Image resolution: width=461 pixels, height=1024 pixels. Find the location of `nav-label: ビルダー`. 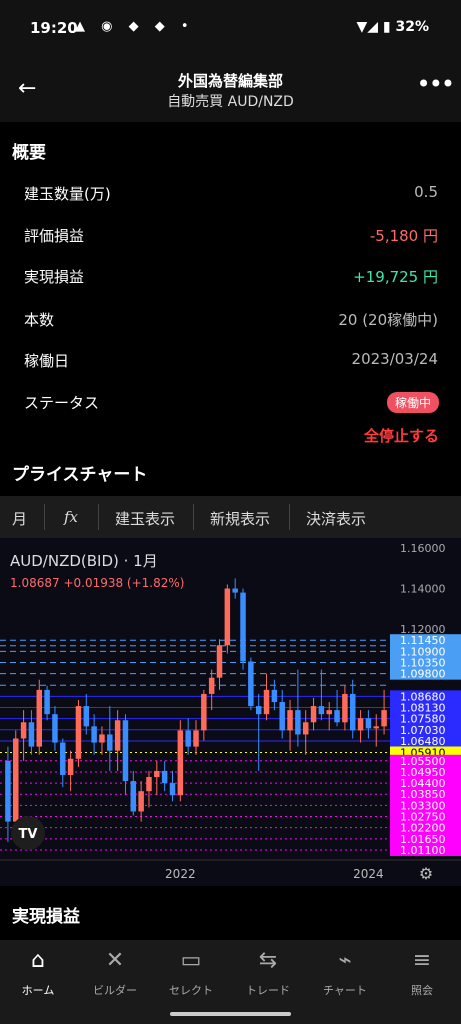

nav-label: ビルダー is located at coordinates (115, 990).